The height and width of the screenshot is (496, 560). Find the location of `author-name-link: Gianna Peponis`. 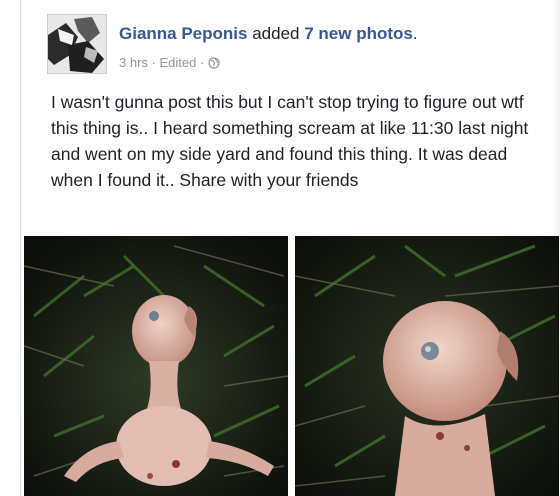

author-name-link: Gianna Peponis is located at coordinates (183, 33).